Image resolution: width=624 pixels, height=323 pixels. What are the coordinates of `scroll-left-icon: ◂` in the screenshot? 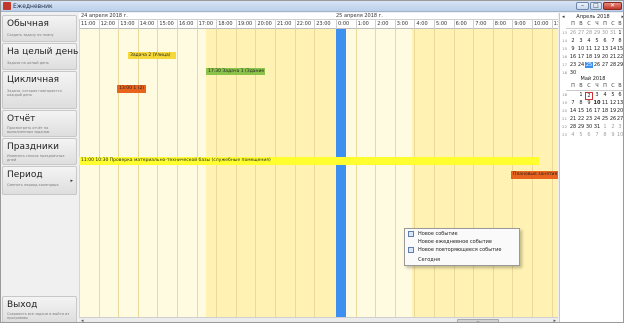 It's located at (82, 320).